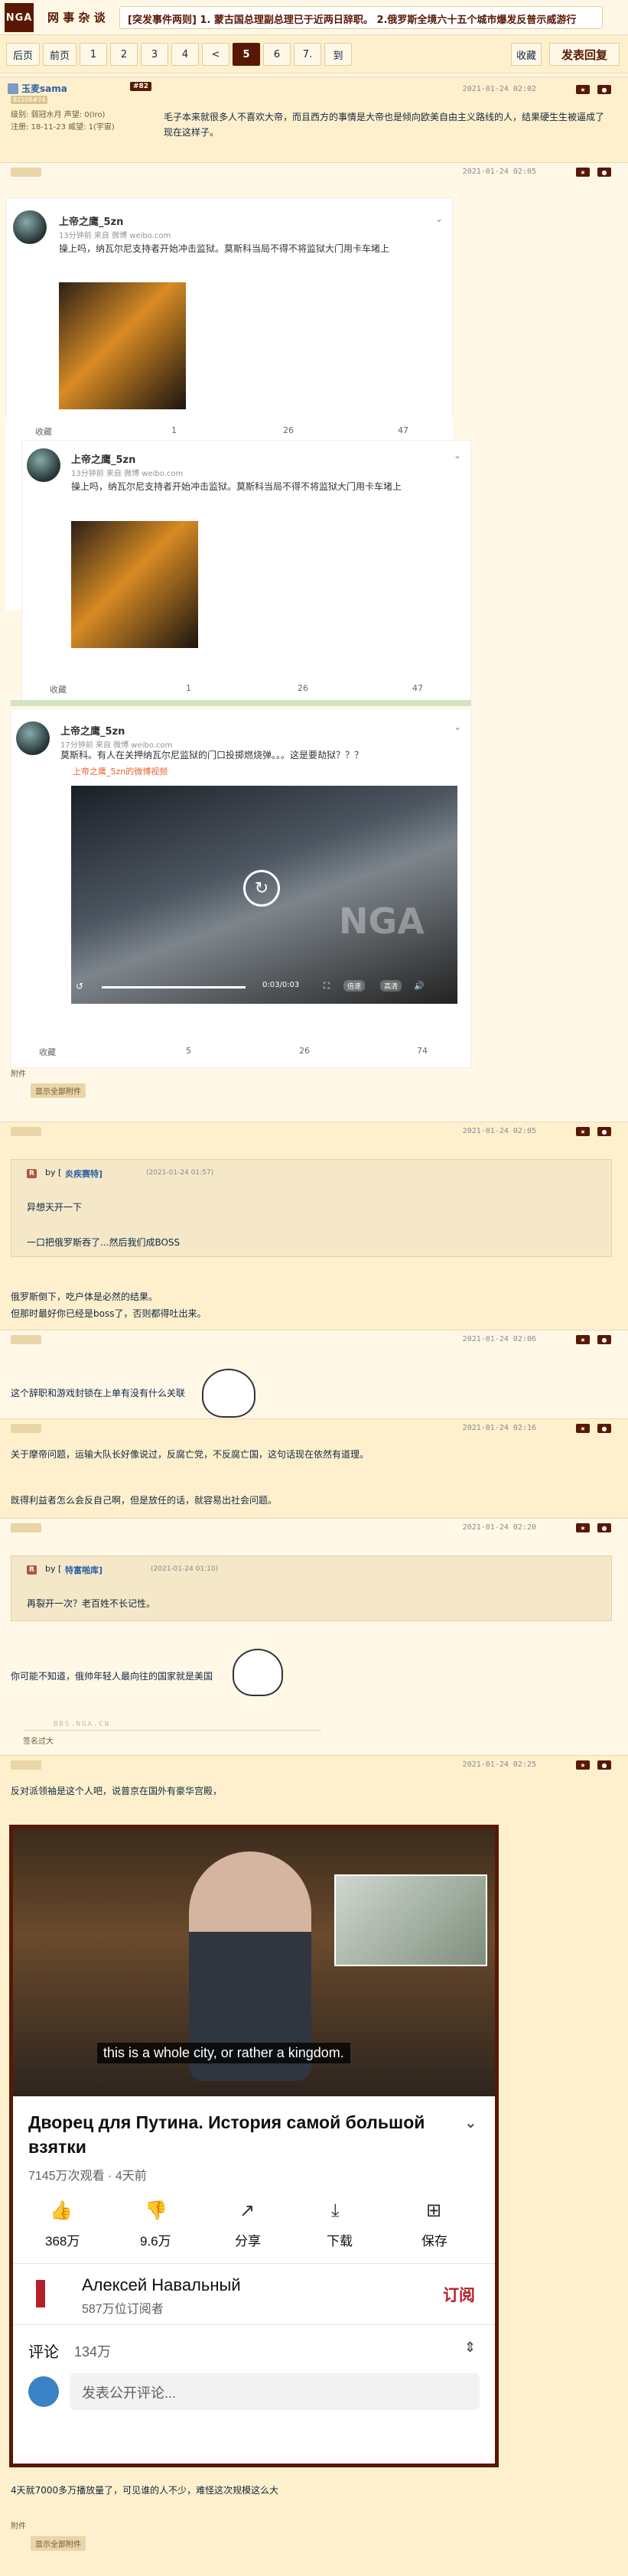 The image size is (628, 2576). Describe the element at coordinates (154, 55) in the screenshot. I see `page-3-button: 3` at that location.